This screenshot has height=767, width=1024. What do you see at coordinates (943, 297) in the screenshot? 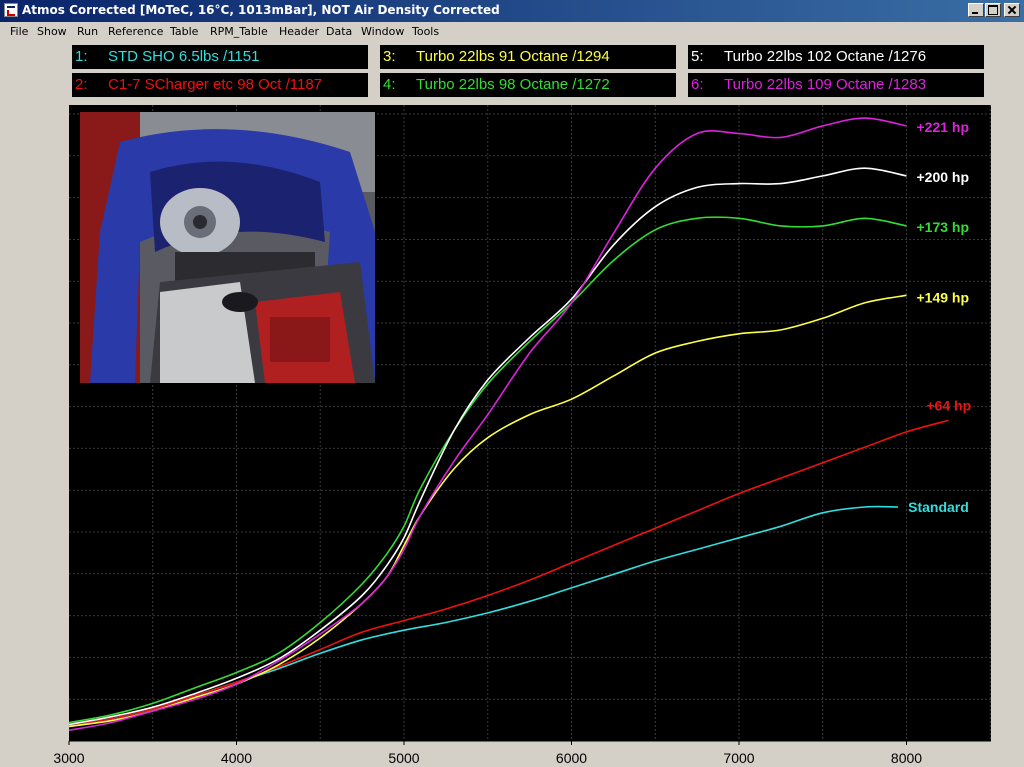
I see `series-end-label-3: +149 hp` at bounding box center [943, 297].